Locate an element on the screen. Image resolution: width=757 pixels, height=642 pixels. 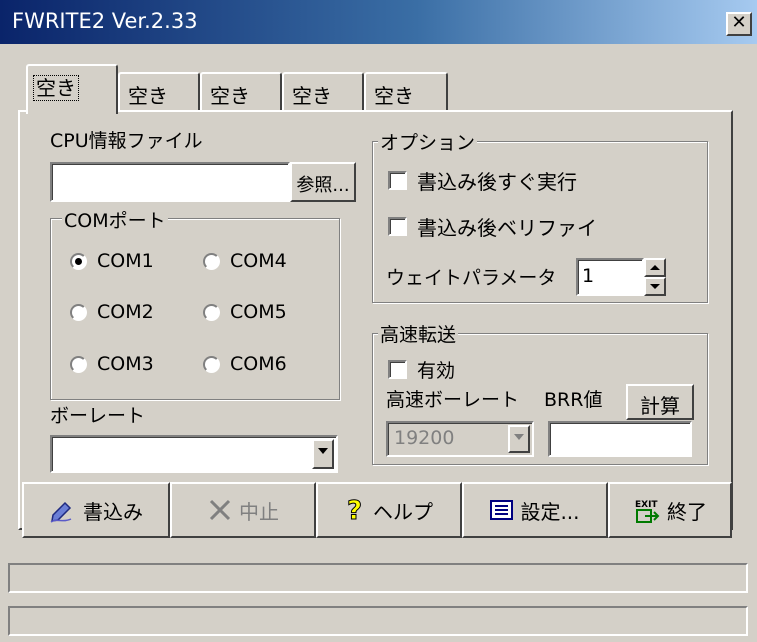
spin-up-button is located at coordinates (655, 267).